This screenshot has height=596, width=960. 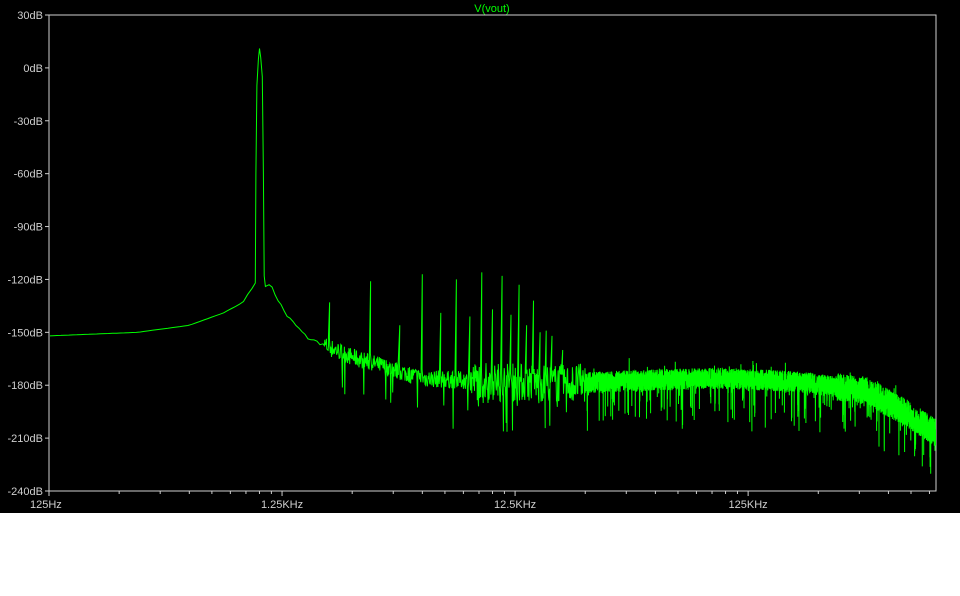 What do you see at coordinates (282, 505) in the screenshot?
I see `x-tick-label: 1.25KHz` at bounding box center [282, 505].